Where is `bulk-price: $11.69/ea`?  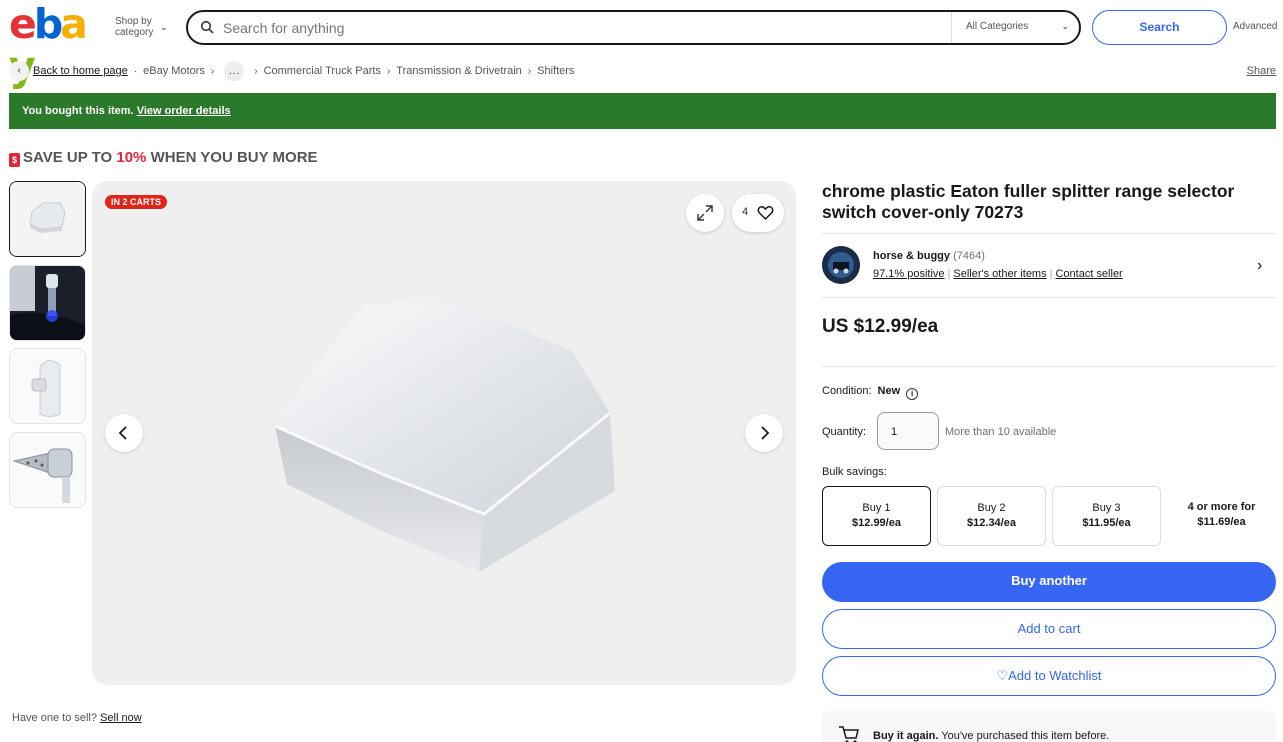
bulk-price: $11.69/ea is located at coordinates (1221, 522).